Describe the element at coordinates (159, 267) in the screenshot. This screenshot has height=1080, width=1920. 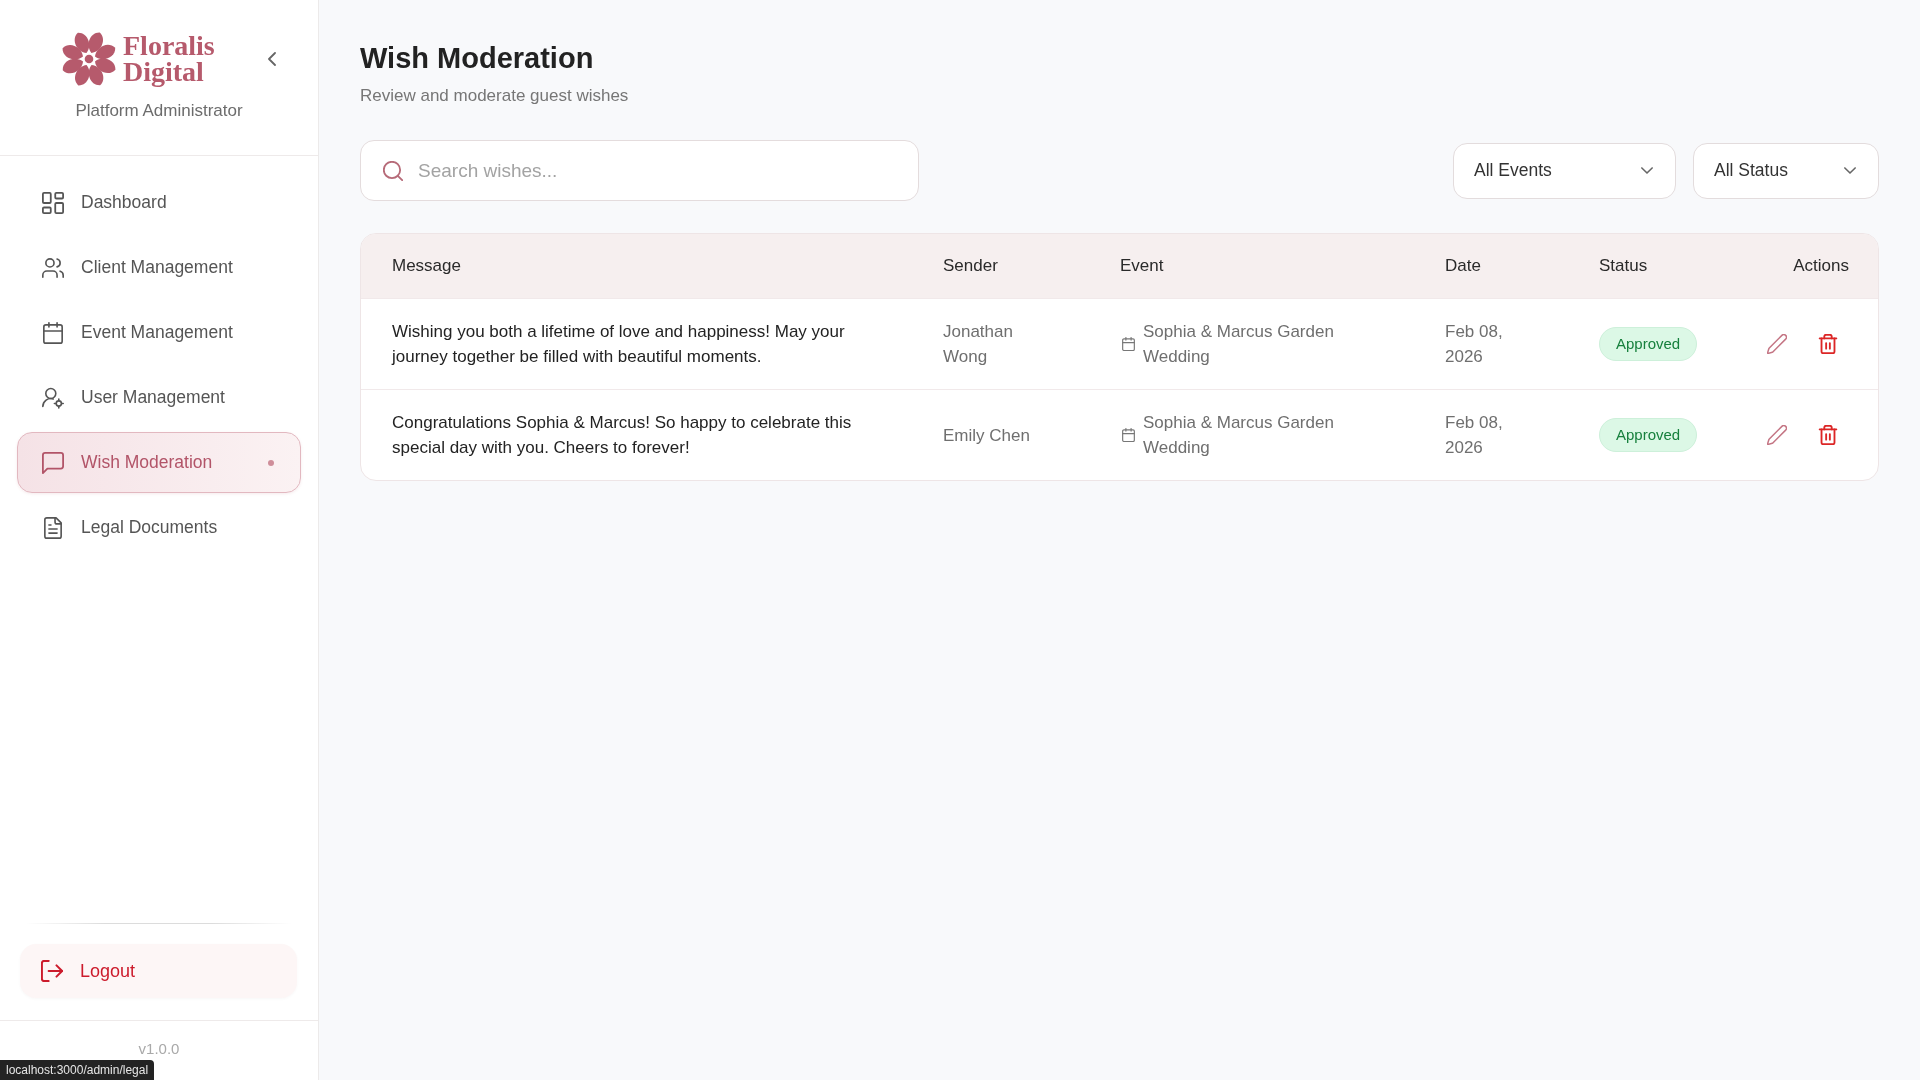
I see `nav-item: Client Management` at that location.